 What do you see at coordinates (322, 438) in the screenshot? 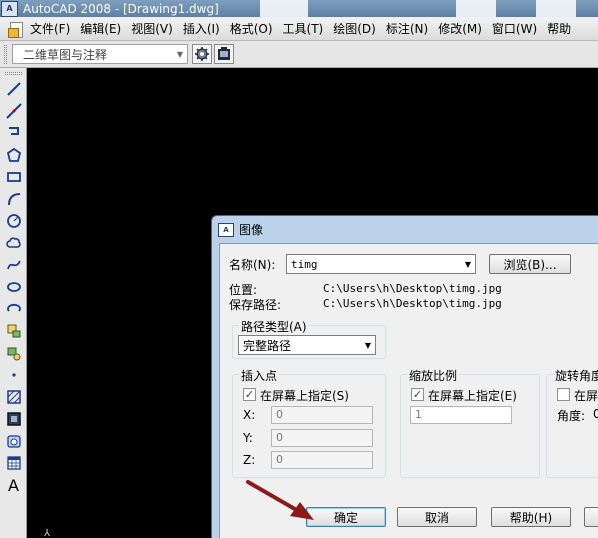
I see `y-field: 0` at bounding box center [322, 438].